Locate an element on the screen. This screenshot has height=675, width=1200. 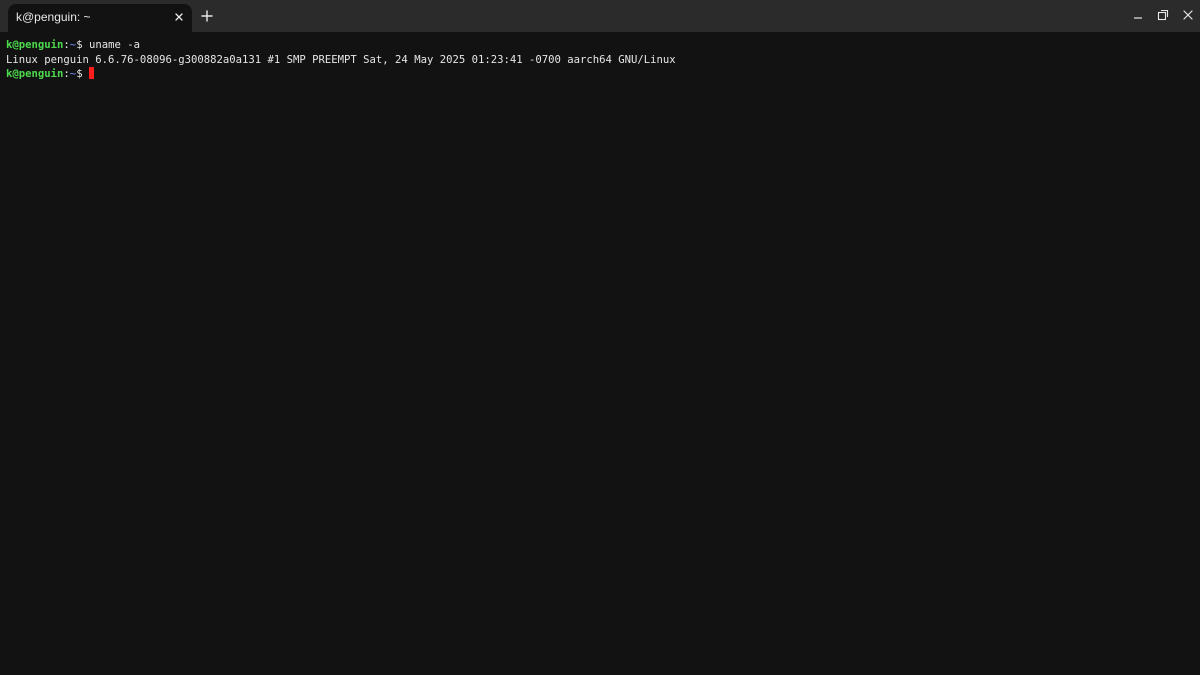
minimize-icon is located at coordinates (1138, 15).